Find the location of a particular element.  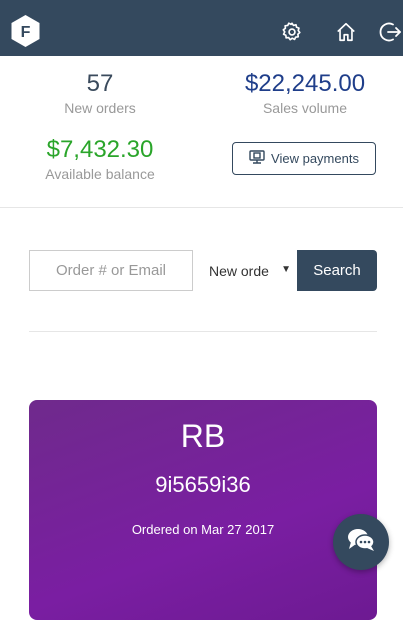

search-divider is located at coordinates (203, 331).